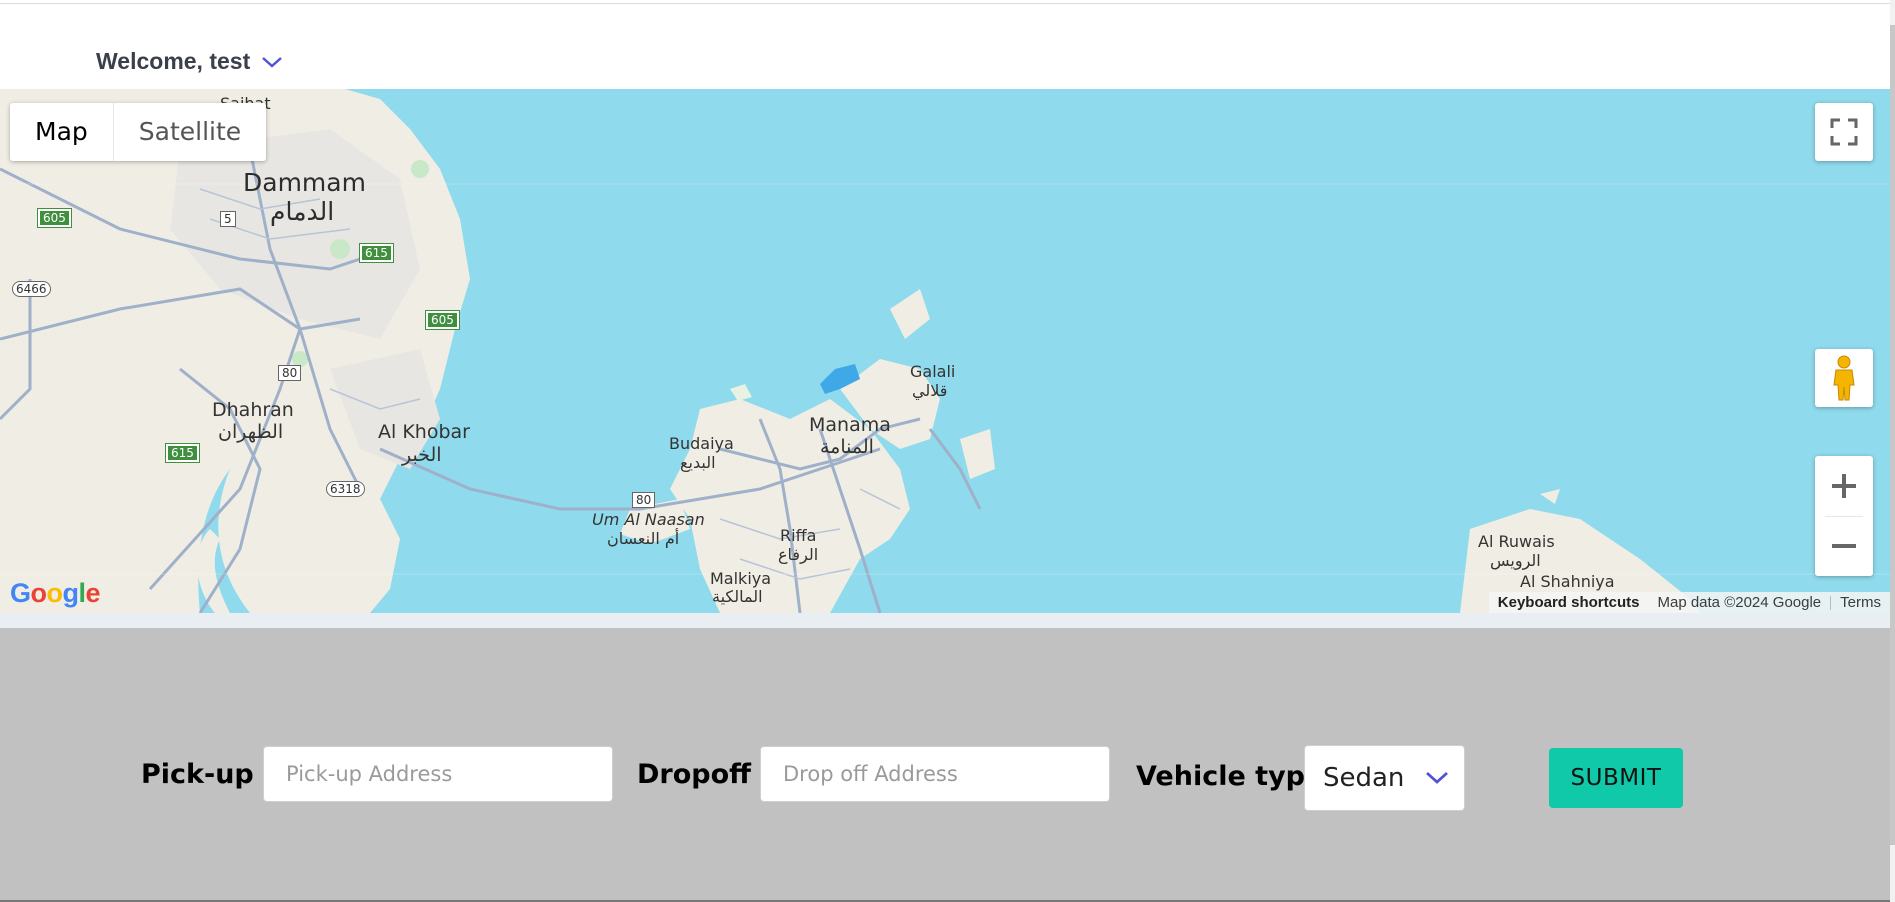 The image size is (1895, 902). What do you see at coordinates (648, 519) in the screenshot?
I see `place-um-al-naasan: Um Al Naasan` at bounding box center [648, 519].